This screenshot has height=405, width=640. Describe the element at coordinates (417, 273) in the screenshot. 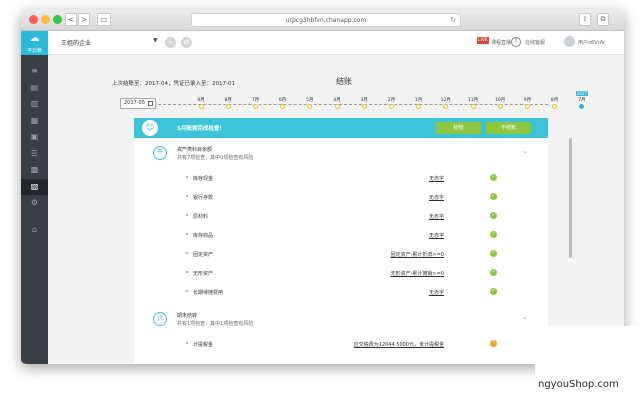

I see `row-value-link: 无形资产-累计摊销>=0` at that location.